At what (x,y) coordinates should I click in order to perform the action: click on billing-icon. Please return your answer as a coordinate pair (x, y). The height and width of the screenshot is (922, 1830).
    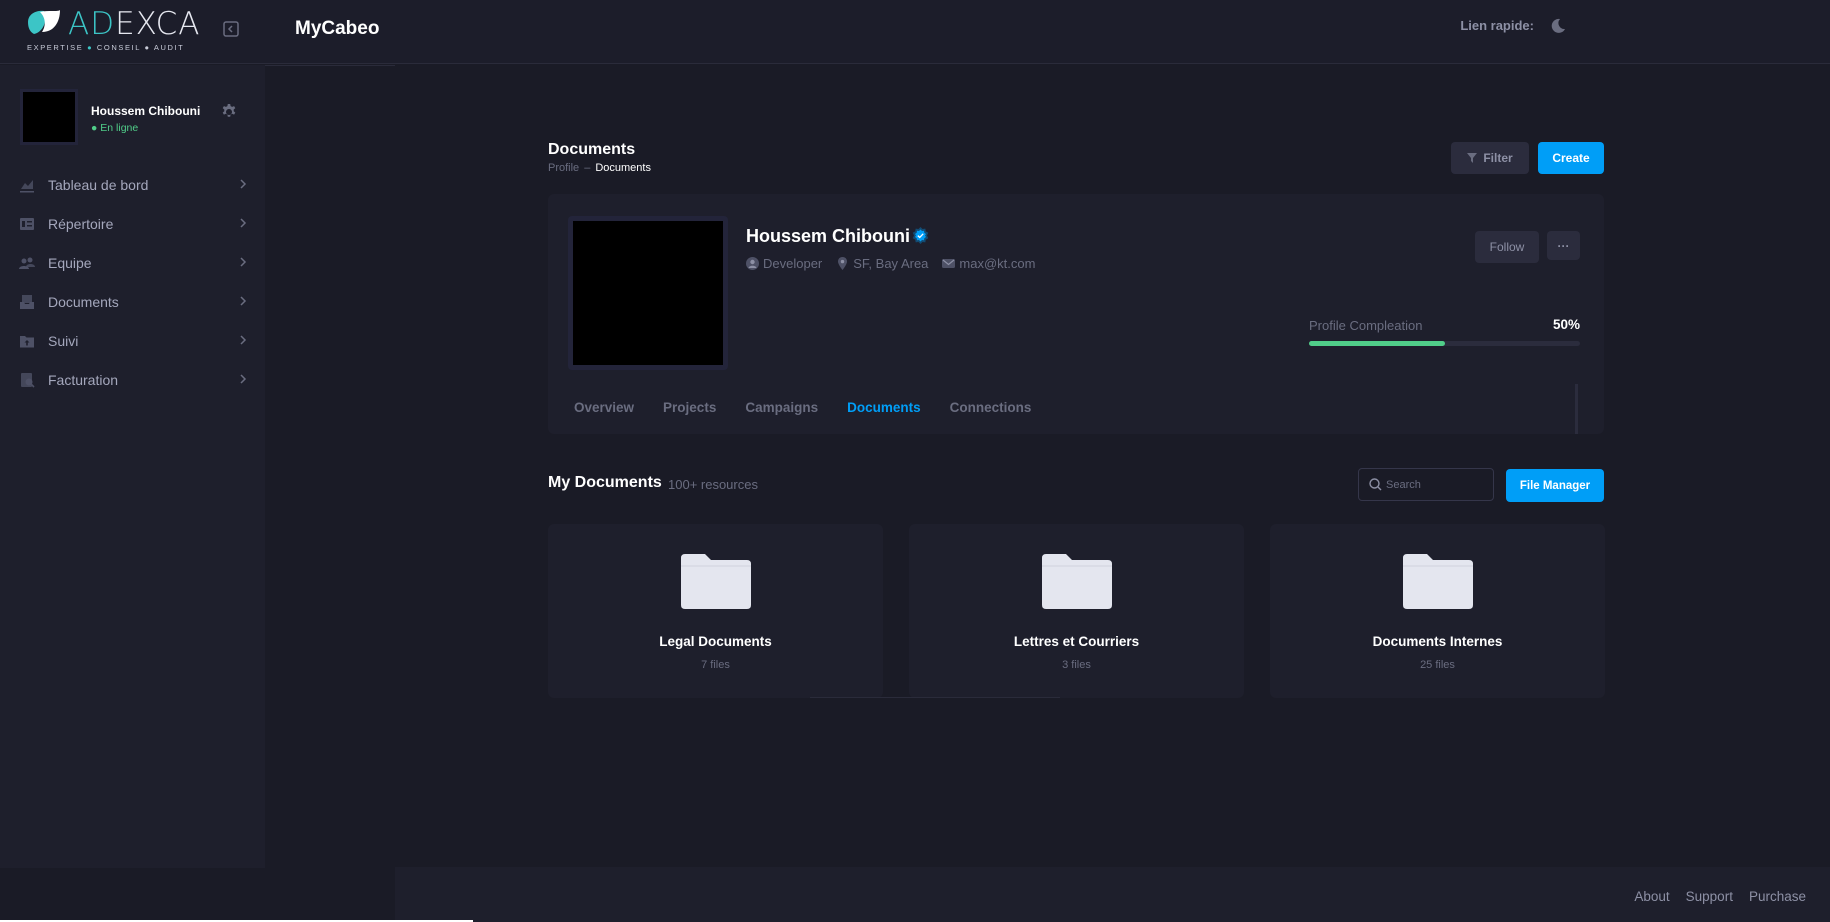
    Looking at the image, I should click on (28, 380).